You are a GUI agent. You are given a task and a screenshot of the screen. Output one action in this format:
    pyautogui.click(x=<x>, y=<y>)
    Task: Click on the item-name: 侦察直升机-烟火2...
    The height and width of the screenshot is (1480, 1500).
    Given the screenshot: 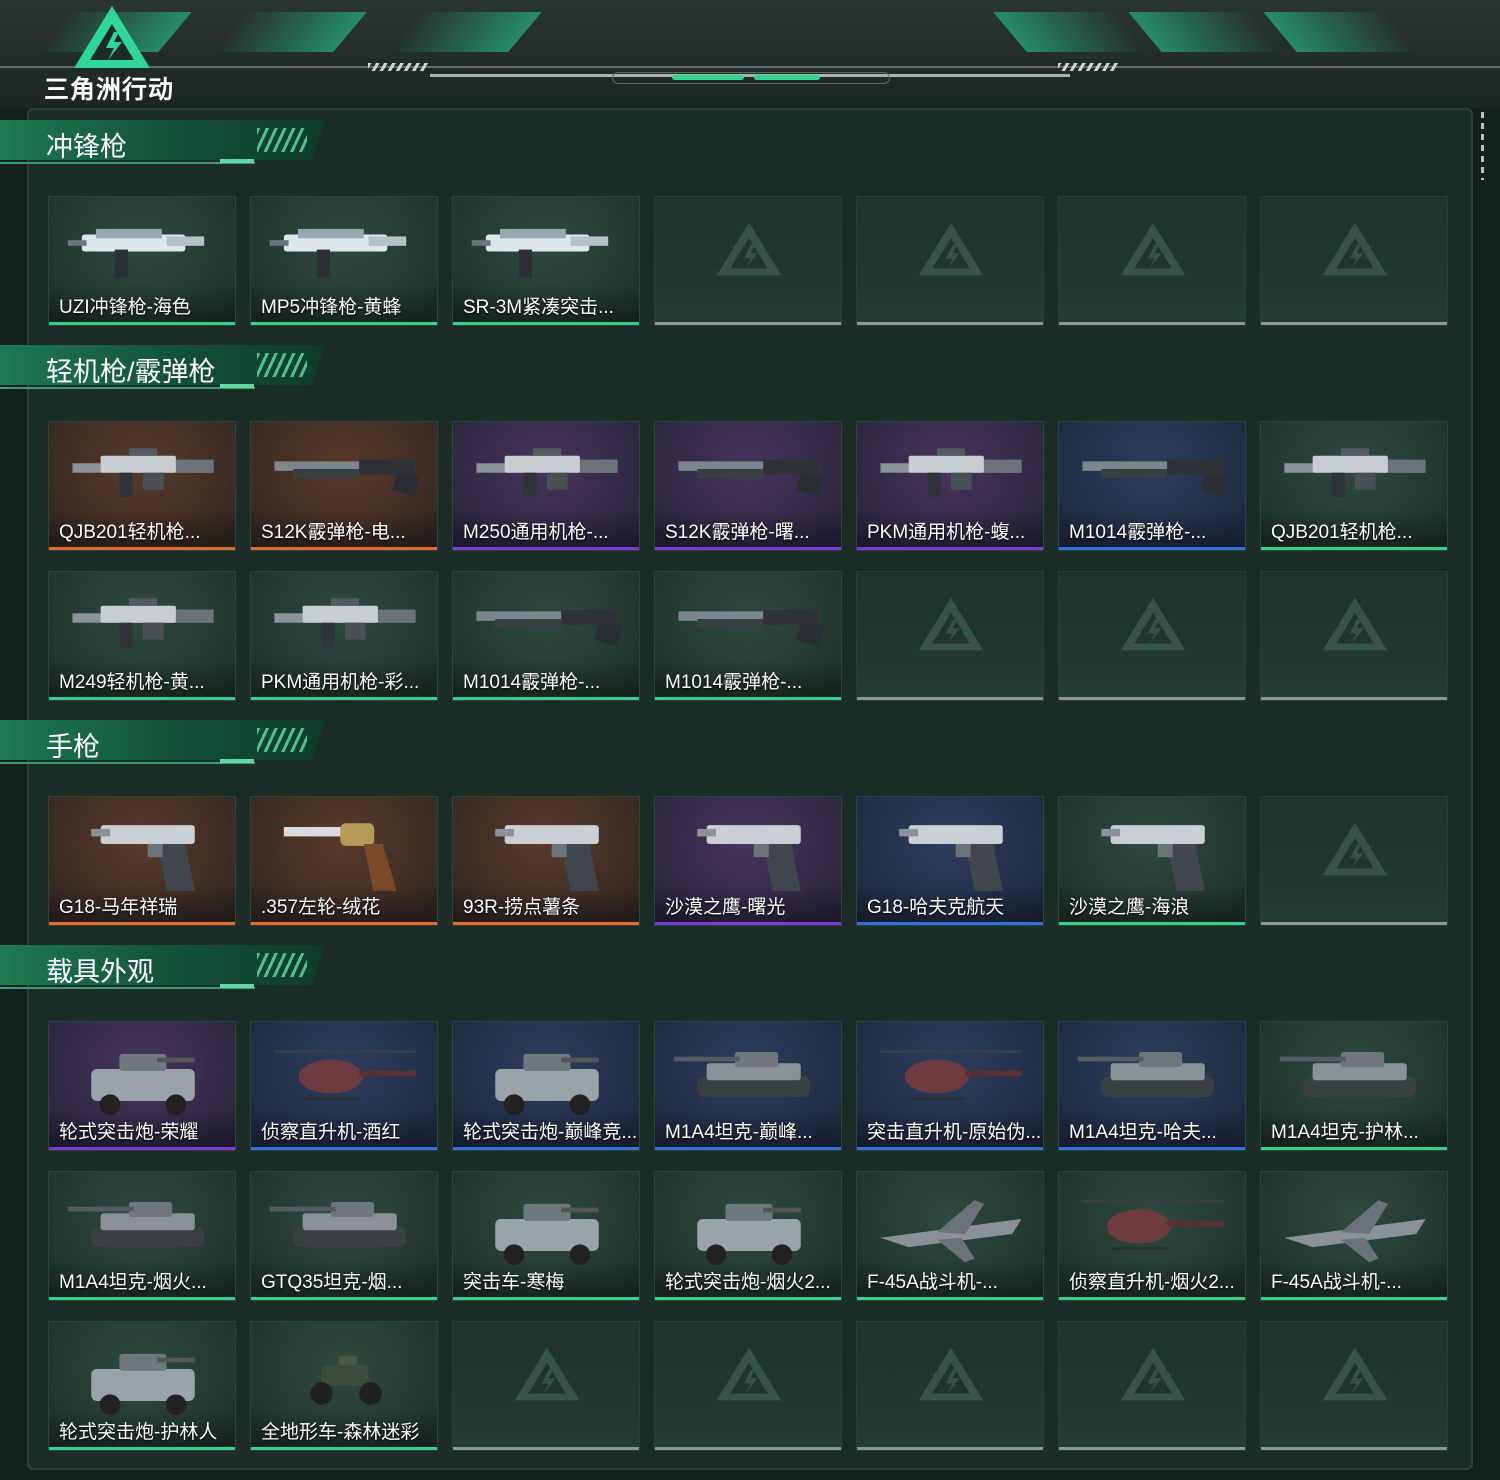 What is the action you would take?
    pyautogui.click(x=1152, y=1282)
    